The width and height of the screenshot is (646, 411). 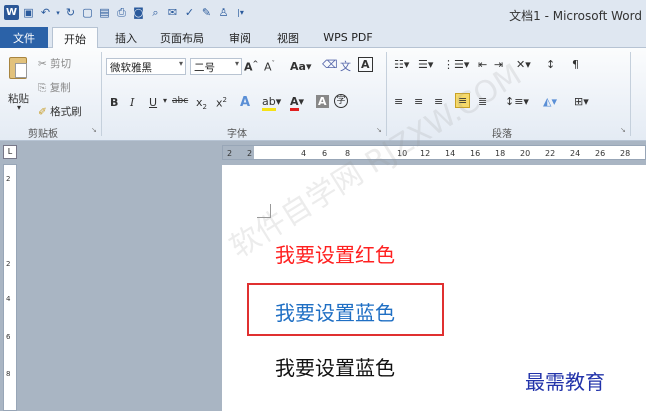 I want to click on paragraph-launcher-icon: ↘, so click(x=623, y=130).